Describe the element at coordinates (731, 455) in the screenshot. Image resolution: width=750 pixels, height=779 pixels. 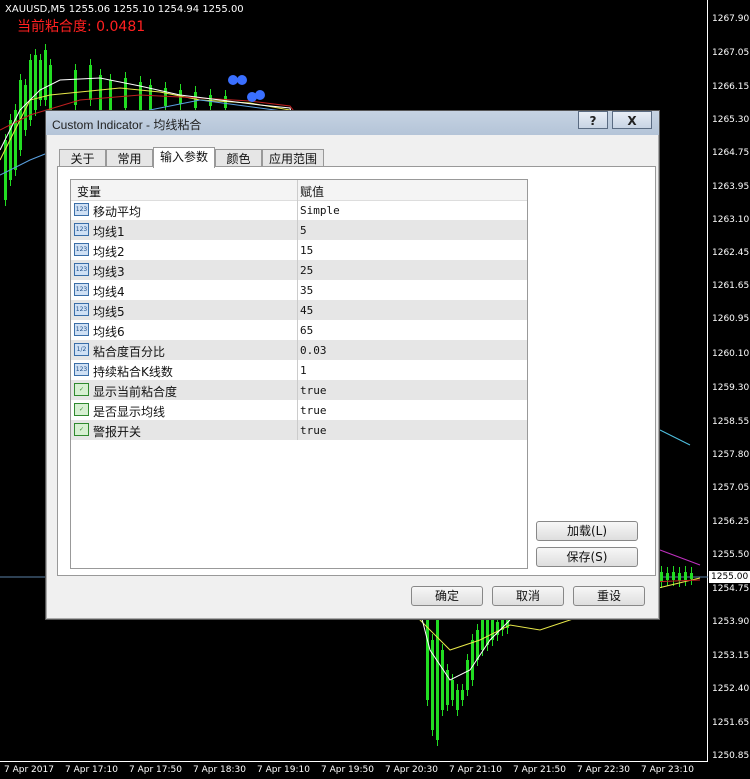
I see `price-label: 1257.80` at that location.